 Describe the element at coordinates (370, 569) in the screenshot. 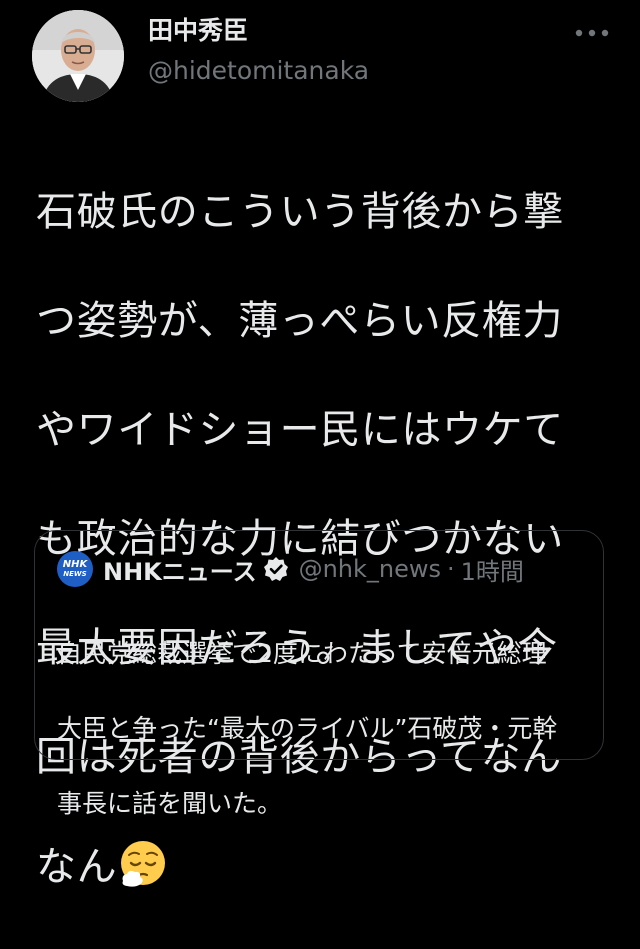

I see `quoted-author-handle: @nhk_news` at that location.